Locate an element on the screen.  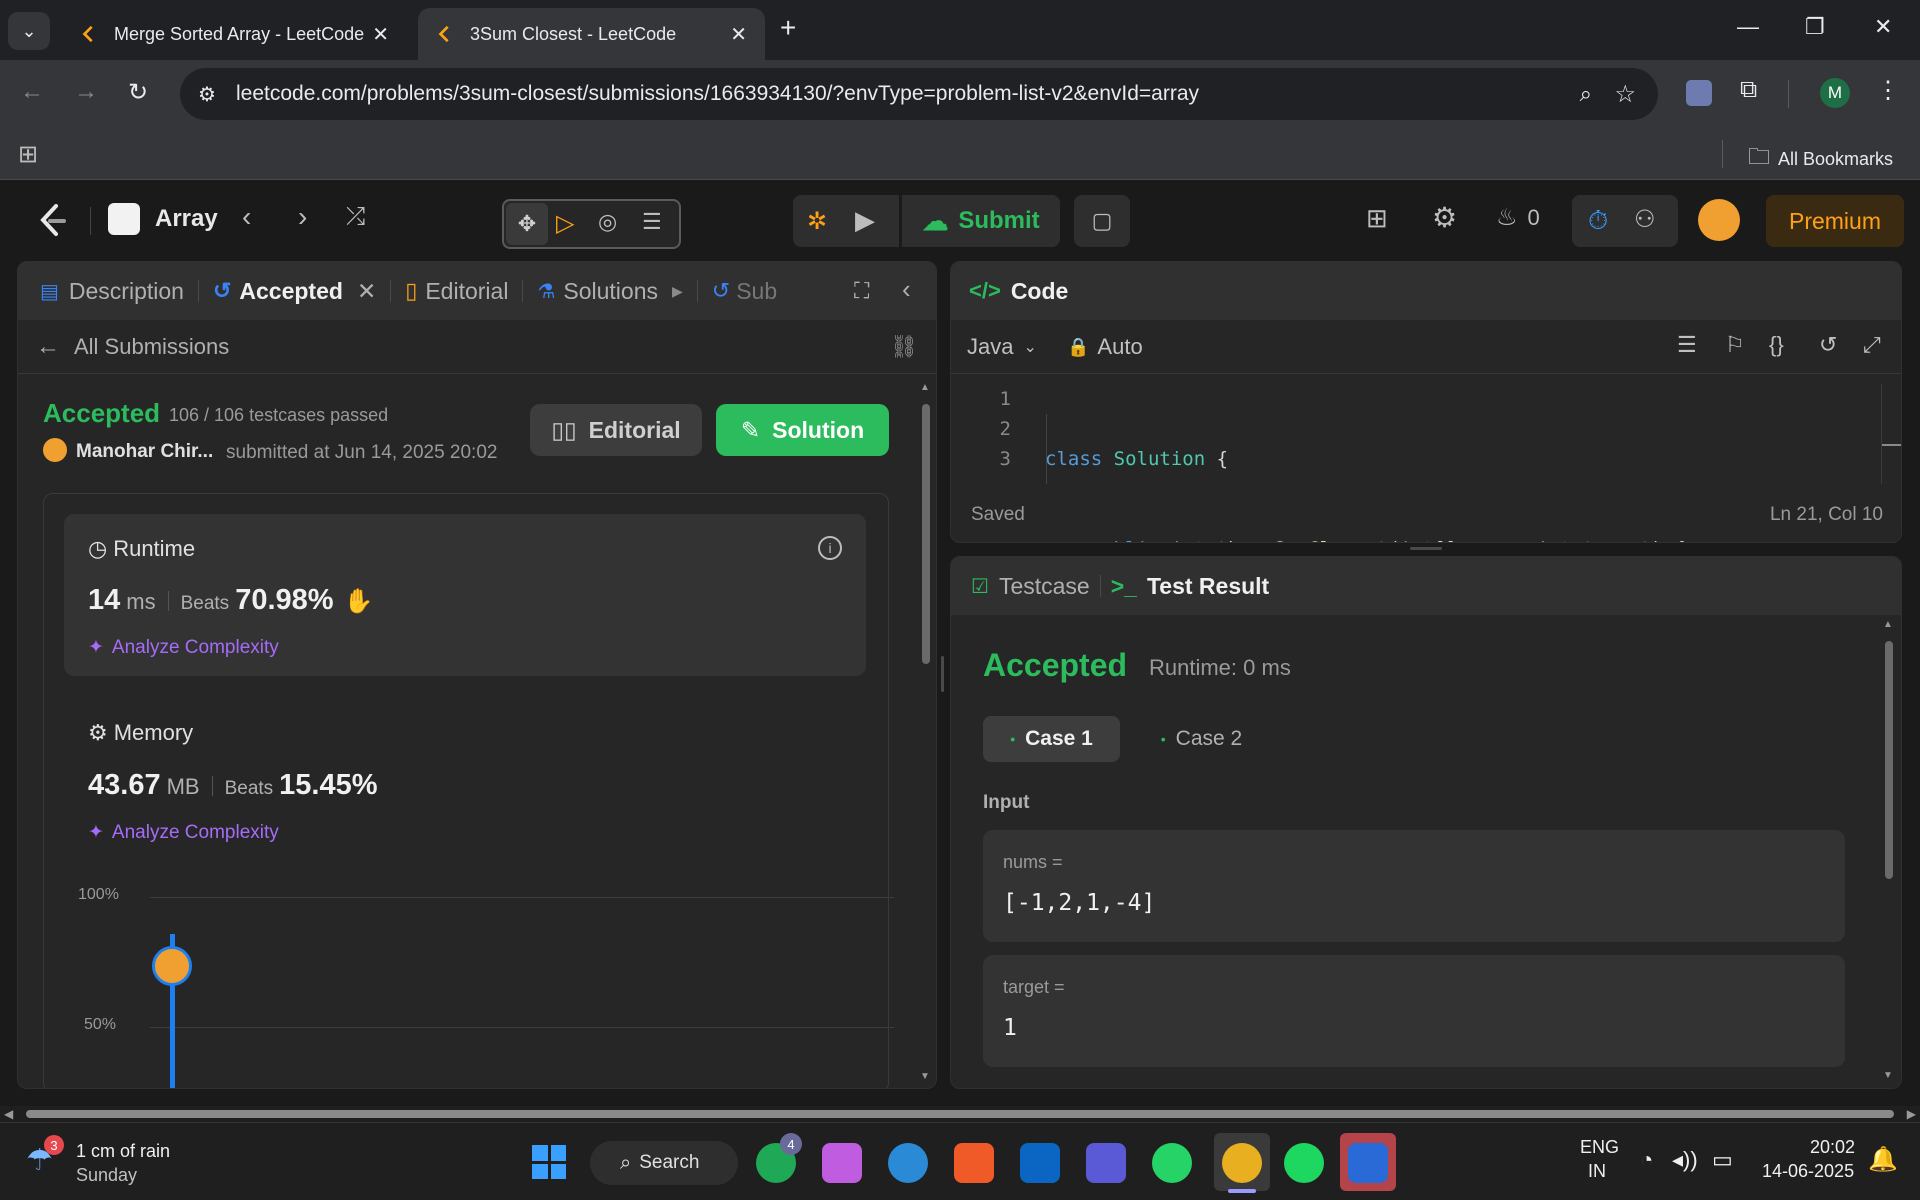
scroll-right-icon: ▶ is located at coordinates (1911, 1114).